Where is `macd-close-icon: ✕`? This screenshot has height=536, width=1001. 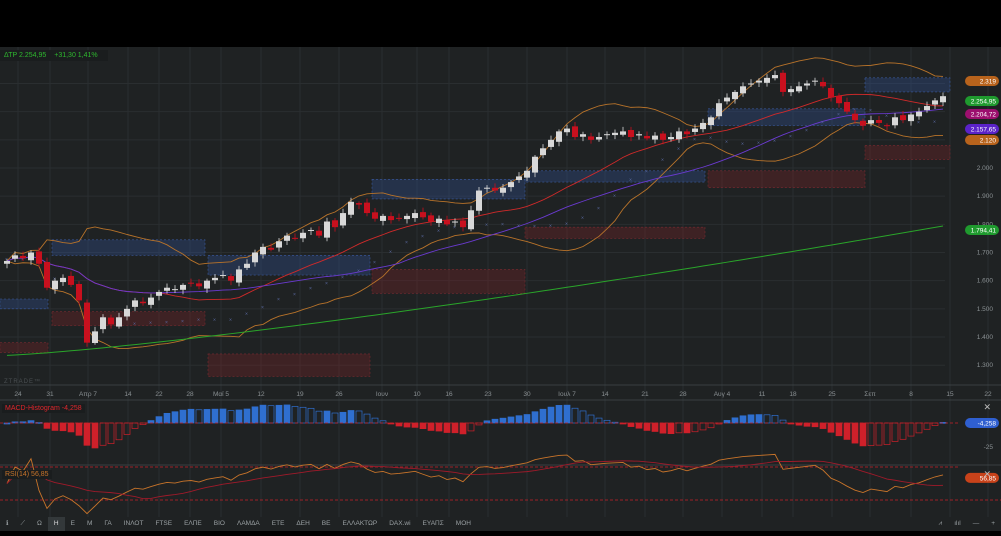 macd-close-icon: ✕ is located at coordinates (987, 407).